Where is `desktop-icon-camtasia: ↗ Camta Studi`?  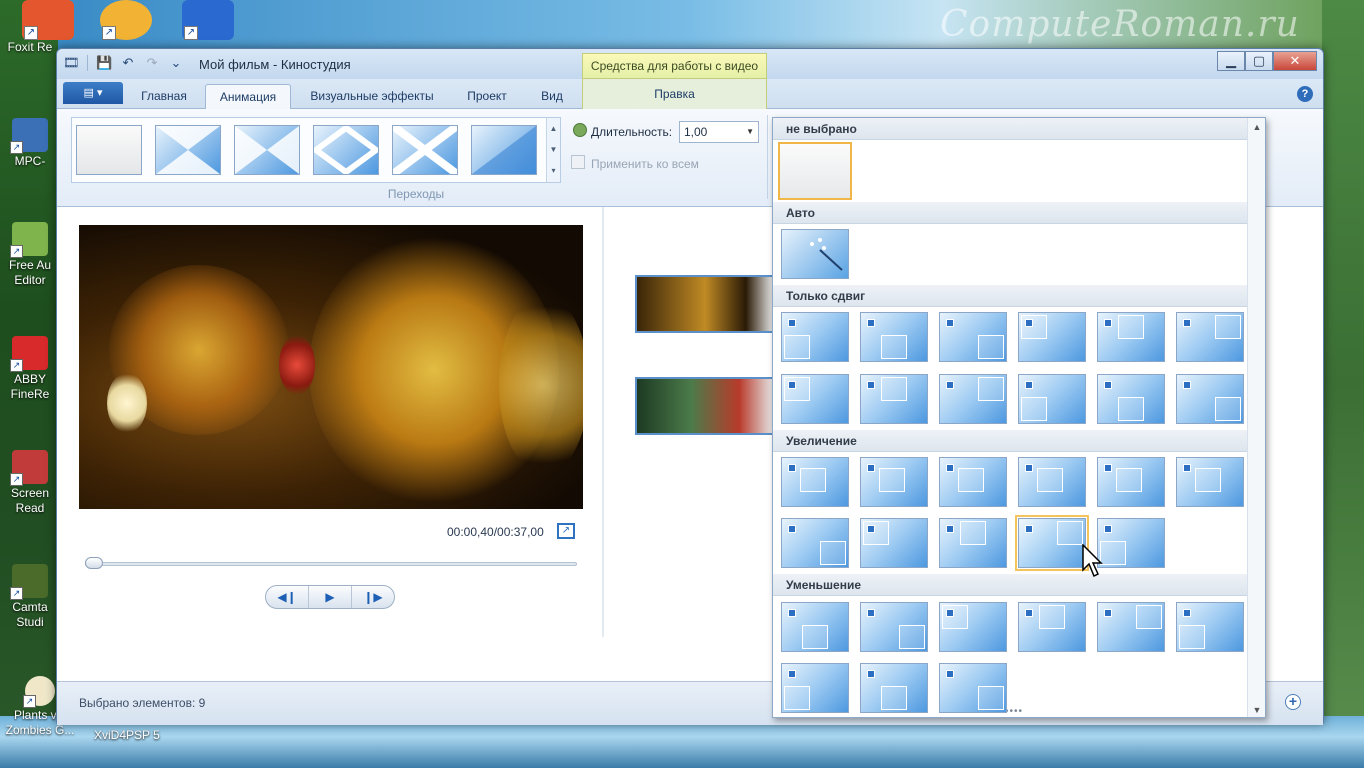
desktop-icon-camtasia: ↗ Camta Studi is located at coordinates (30, 597).